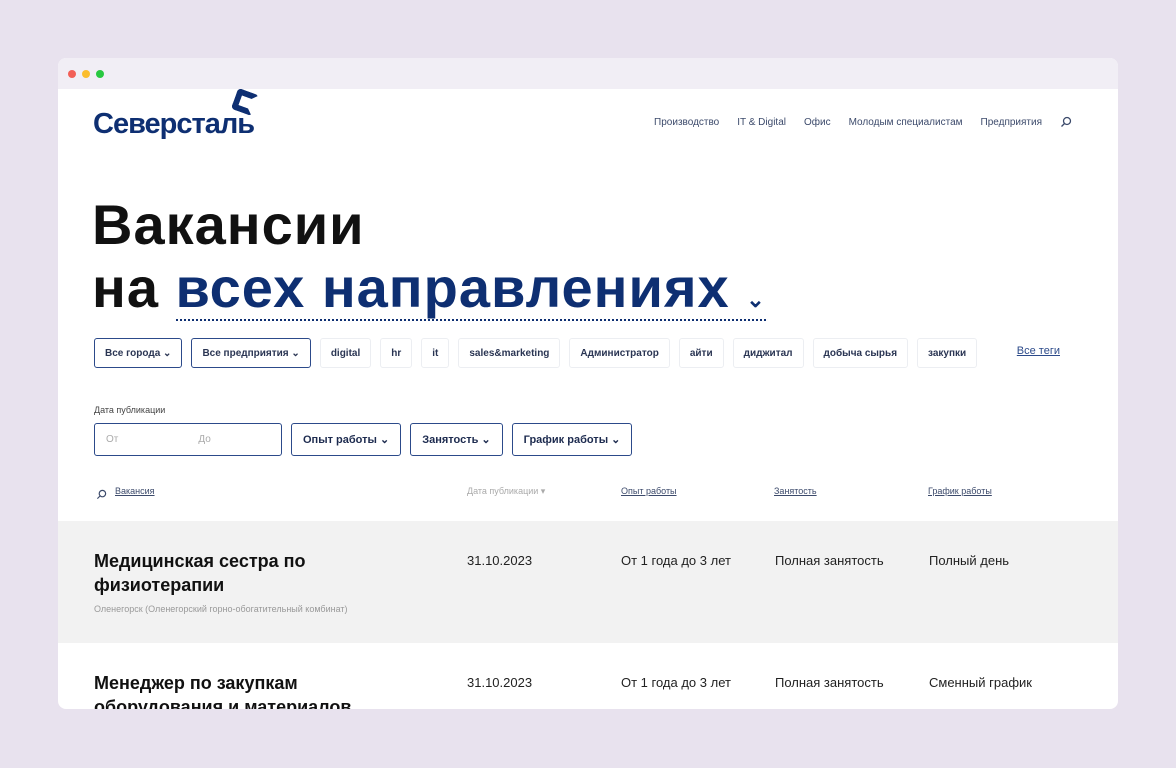 Image resolution: width=1176 pixels, height=768 pixels. Describe the element at coordinates (588, 73) in the screenshot. I see `title-bar` at that location.